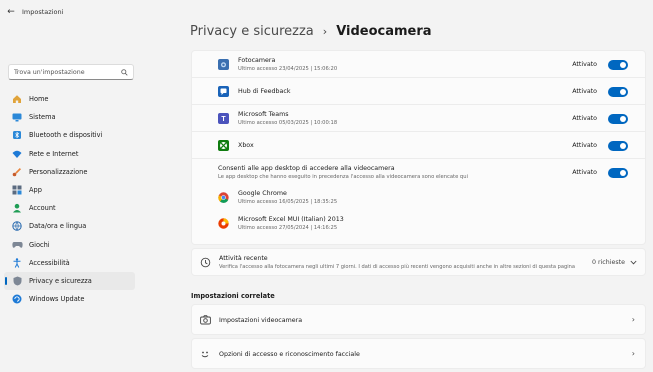 This screenshot has width=653, height=372. What do you see at coordinates (66, 135) in the screenshot?
I see `sidebar-item-label: Bluetooth e dispositivi` at bounding box center [66, 135].